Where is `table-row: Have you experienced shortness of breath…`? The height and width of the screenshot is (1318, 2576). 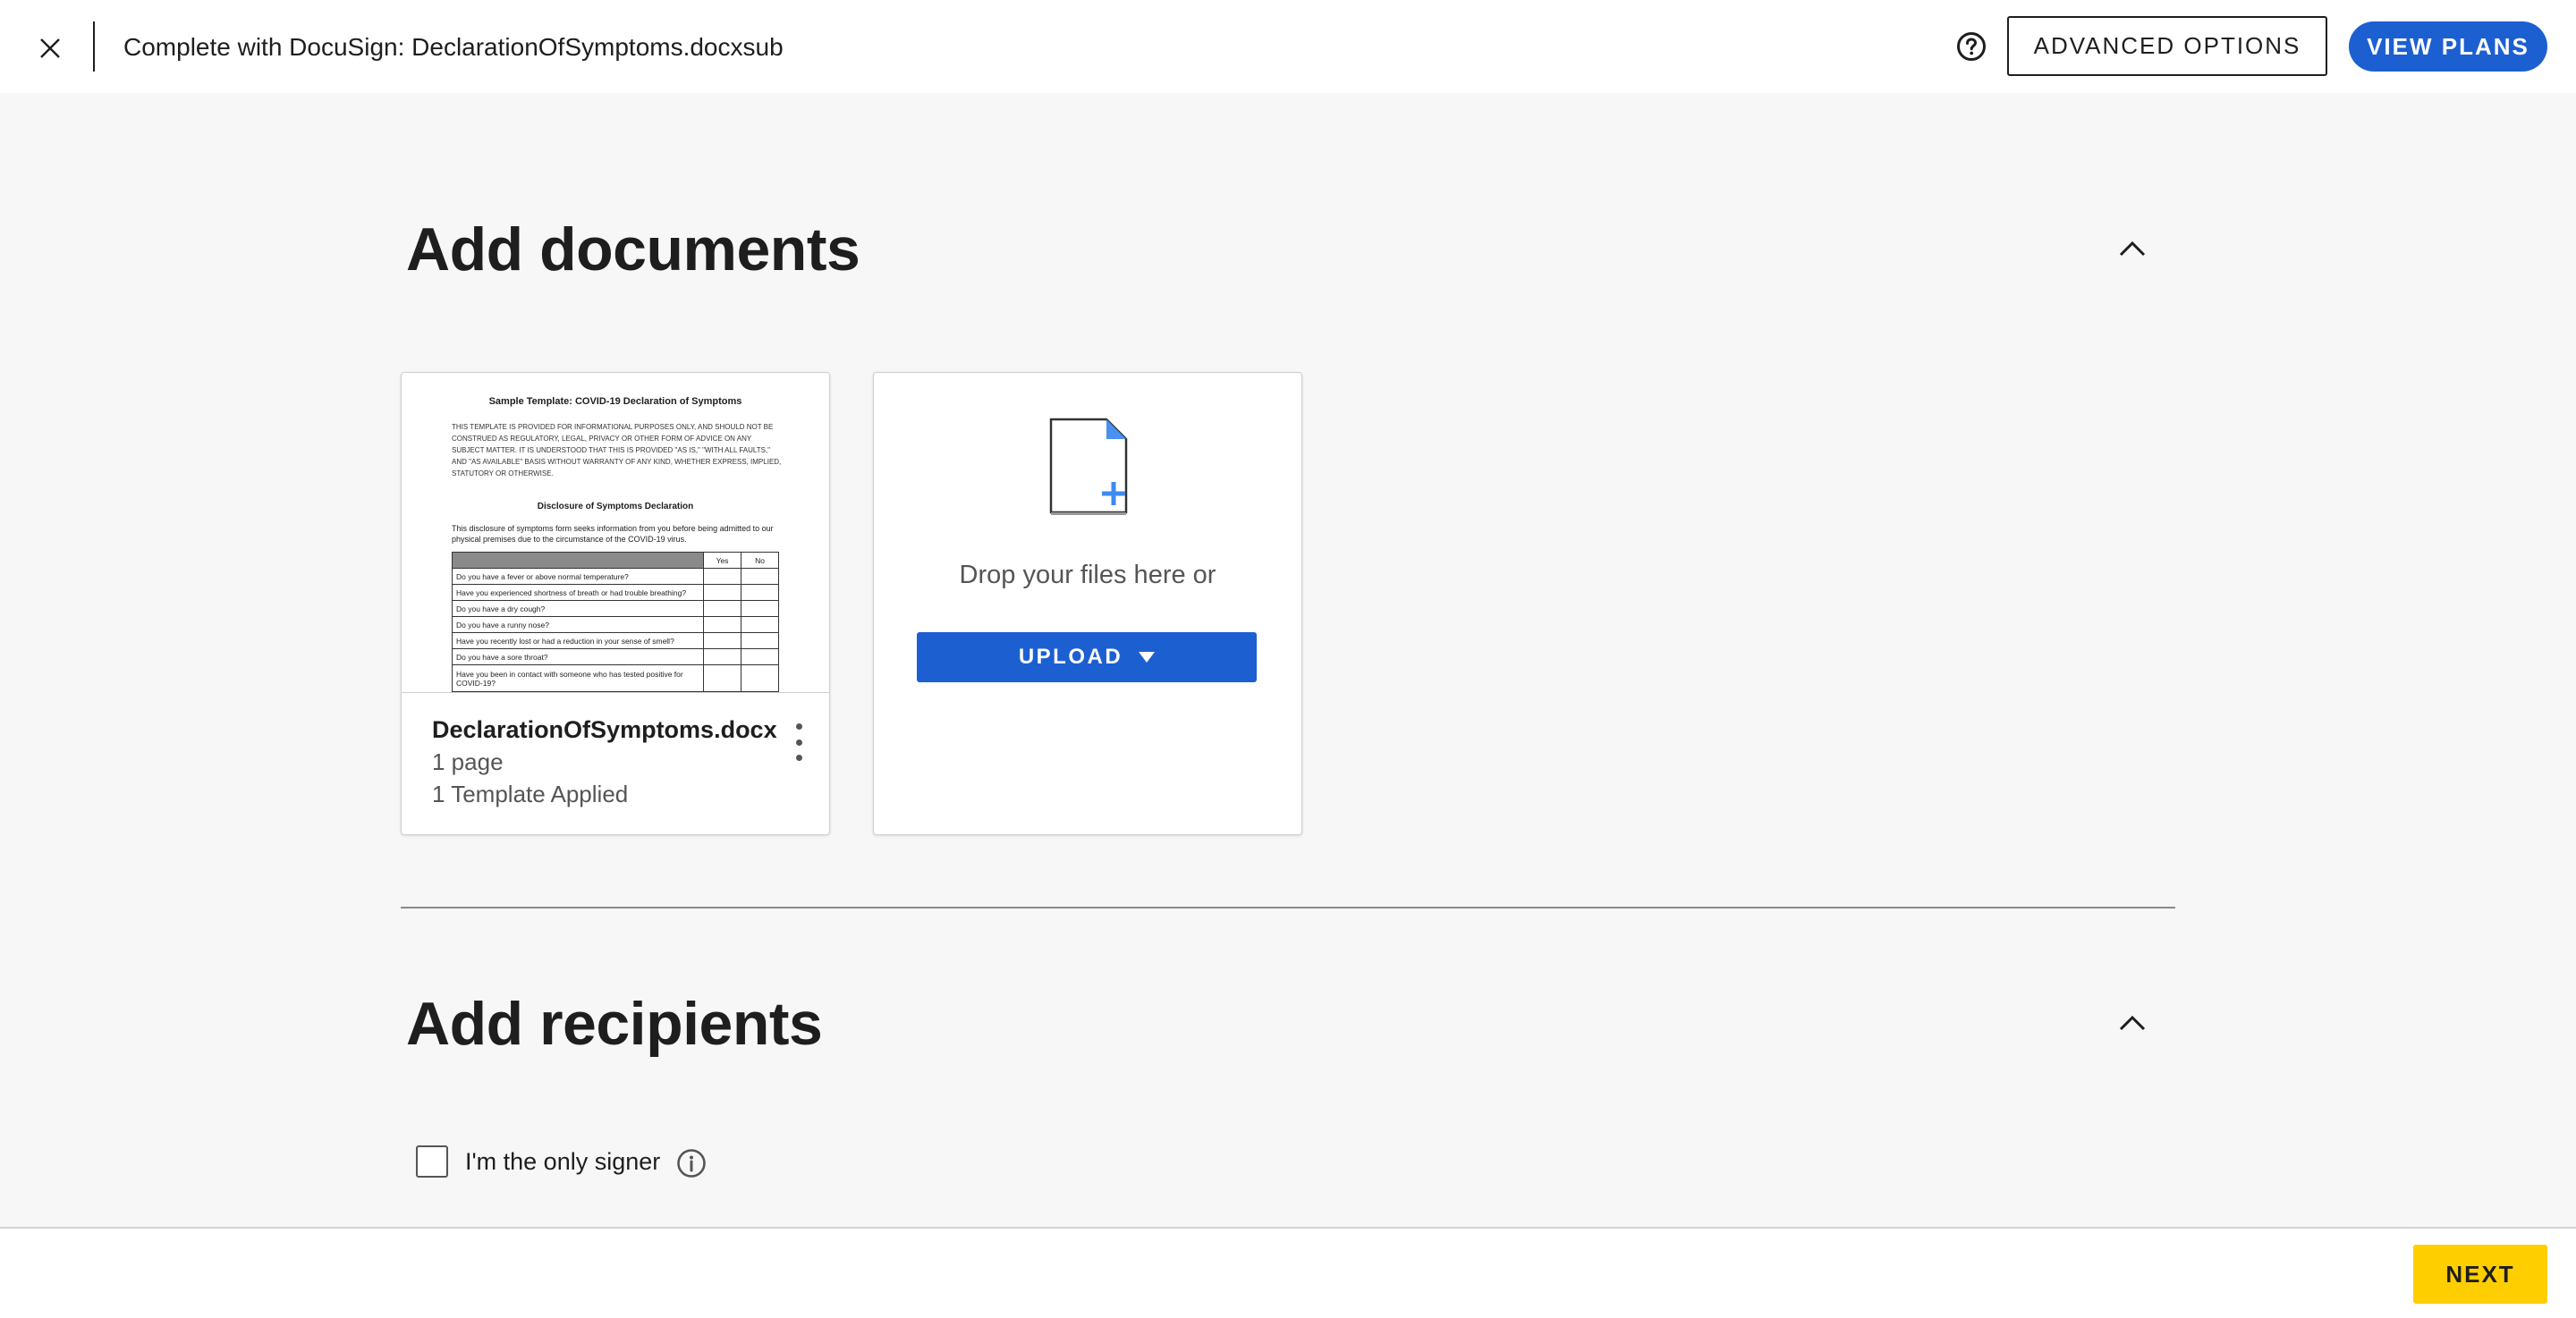 table-row: Have you experienced shortness of breath… is located at coordinates (615, 592).